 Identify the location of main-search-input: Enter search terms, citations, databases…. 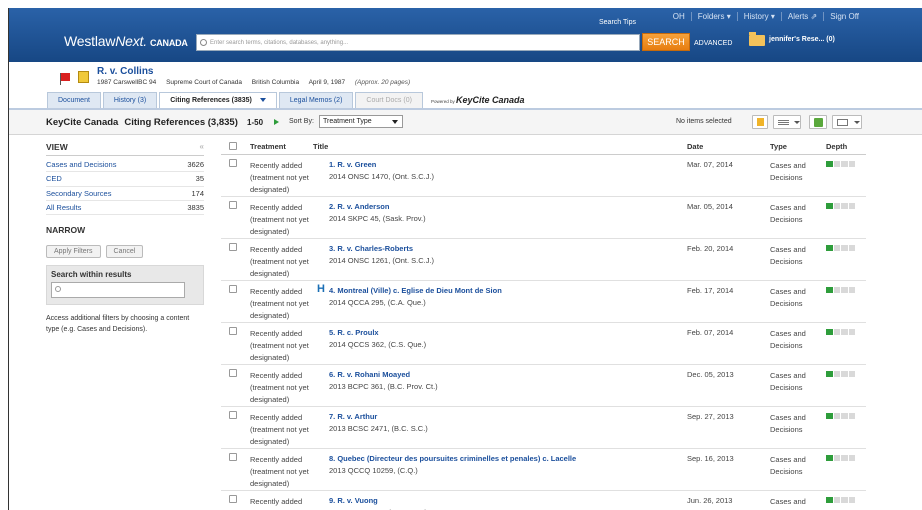
(418, 42).